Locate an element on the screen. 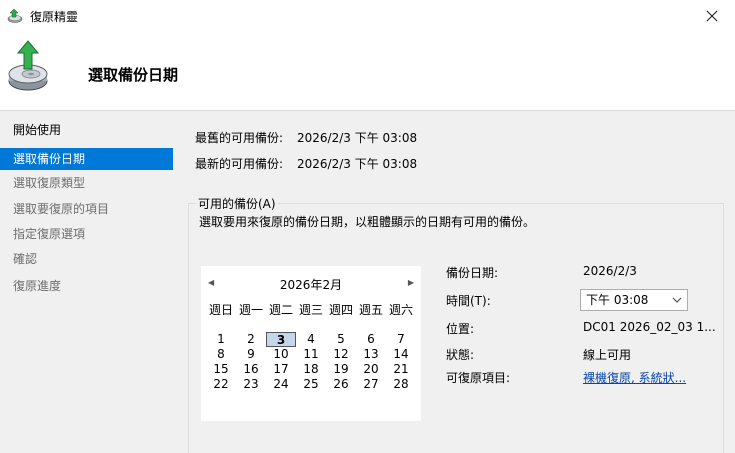 This screenshot has width=735, height=453. calendar-day: 7 is located at coordinates (401, 339).